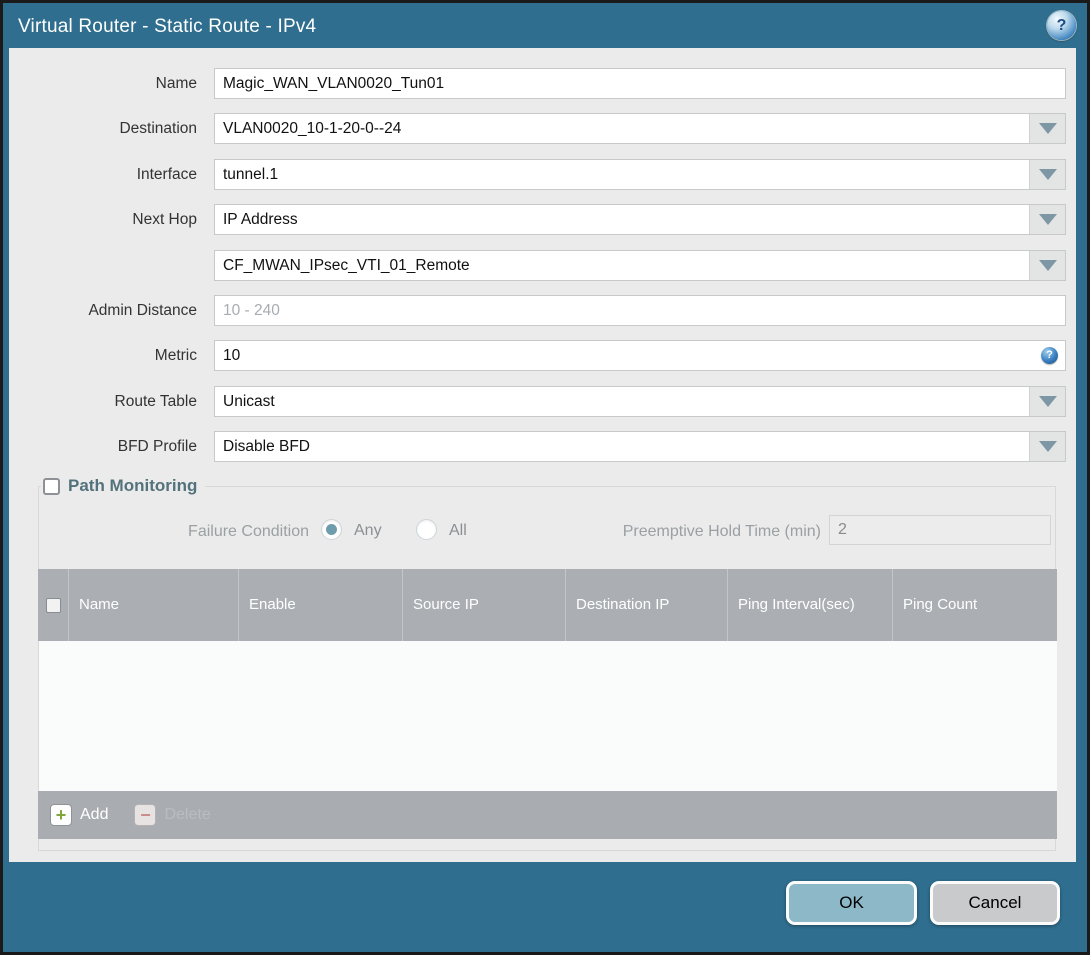  What do you see at coordinates (51, 486) in the screenshot?
I see `path-monitoring-checkbox` at bounding box center [51, 486].